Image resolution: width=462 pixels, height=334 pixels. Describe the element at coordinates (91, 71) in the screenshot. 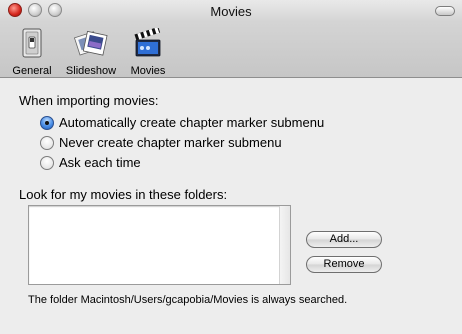

I see `toolbar-slideshow-label: Slideshow` at that location.